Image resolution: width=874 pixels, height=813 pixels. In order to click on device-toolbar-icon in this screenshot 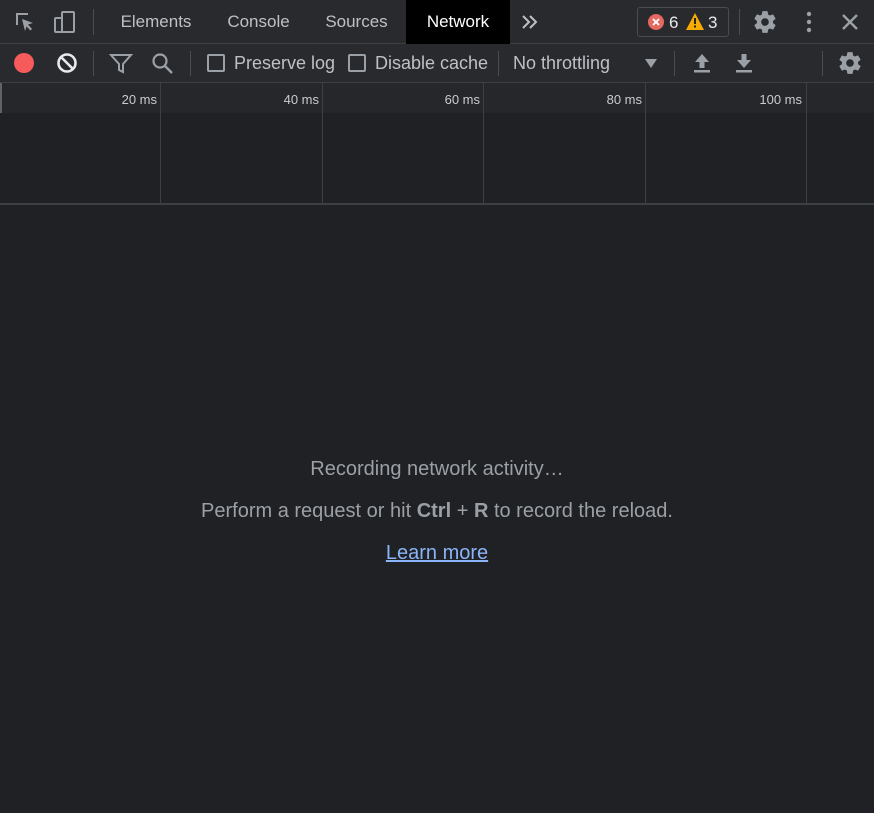, I will do `click(65, 22)`.